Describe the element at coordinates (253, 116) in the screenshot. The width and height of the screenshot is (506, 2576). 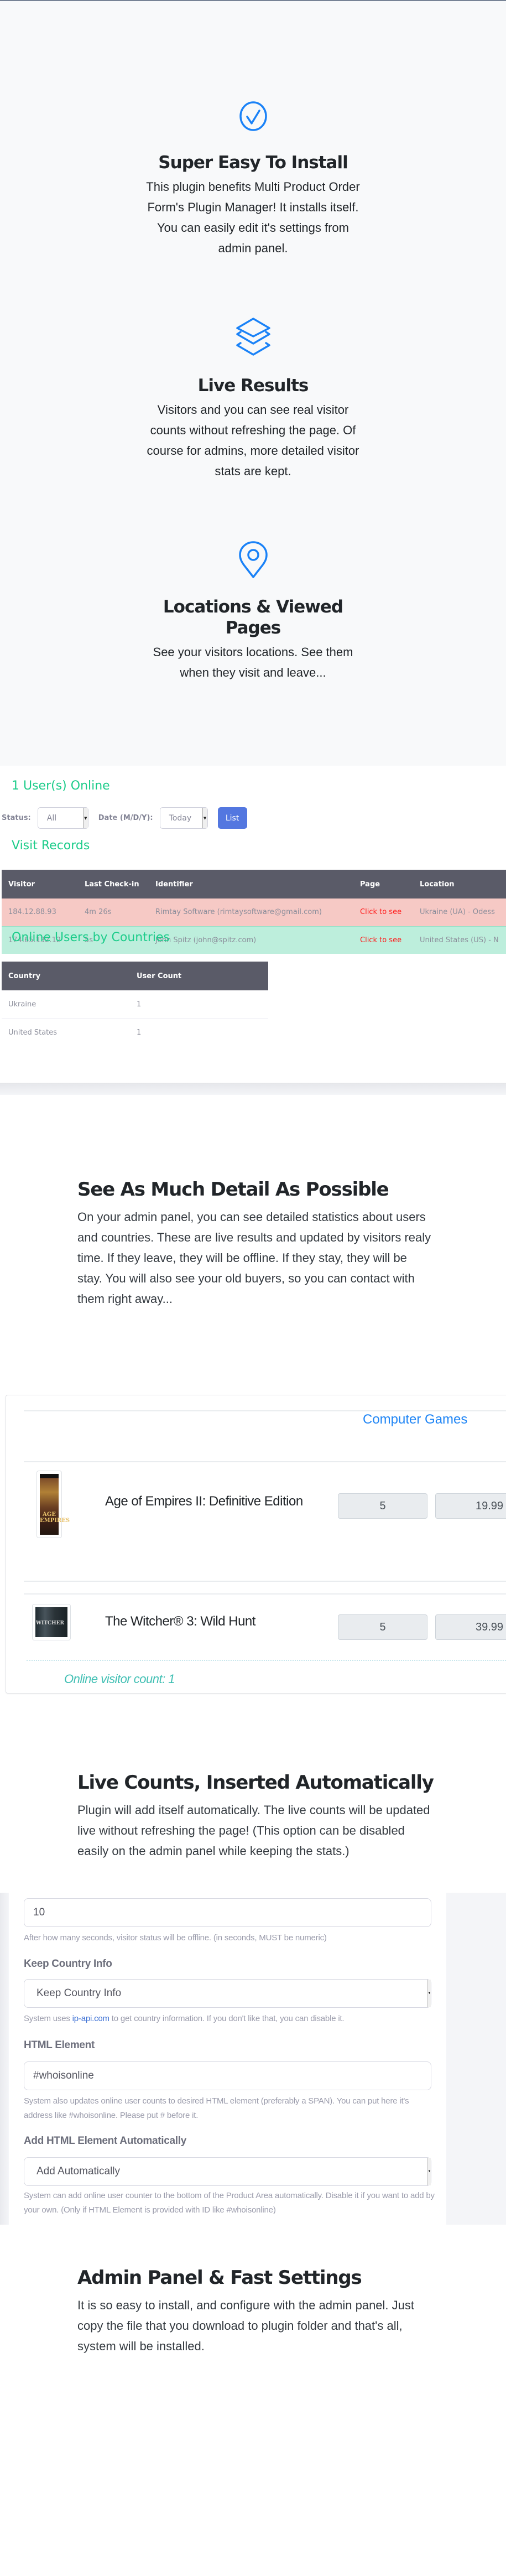
I see `check-circle-icon` at that location.